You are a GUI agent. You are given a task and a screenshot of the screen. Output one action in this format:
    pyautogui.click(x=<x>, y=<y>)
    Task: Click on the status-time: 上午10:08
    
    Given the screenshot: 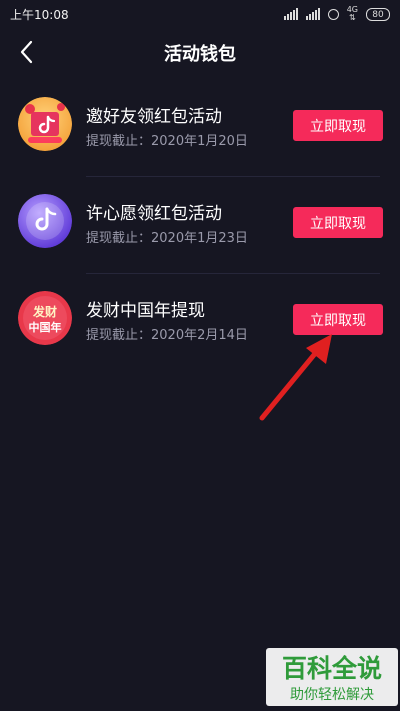 What is the action you would take?
    pyautogui.click(x=39, y=14)
    